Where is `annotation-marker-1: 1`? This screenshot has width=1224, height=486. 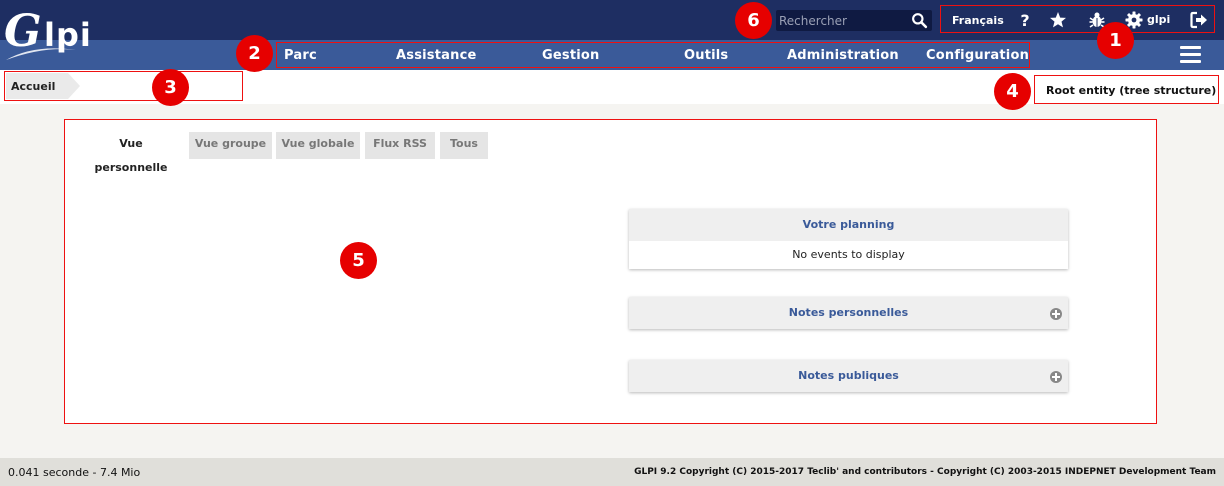 annotation-marker-1: 1 is located at coordinates (1115, 40).